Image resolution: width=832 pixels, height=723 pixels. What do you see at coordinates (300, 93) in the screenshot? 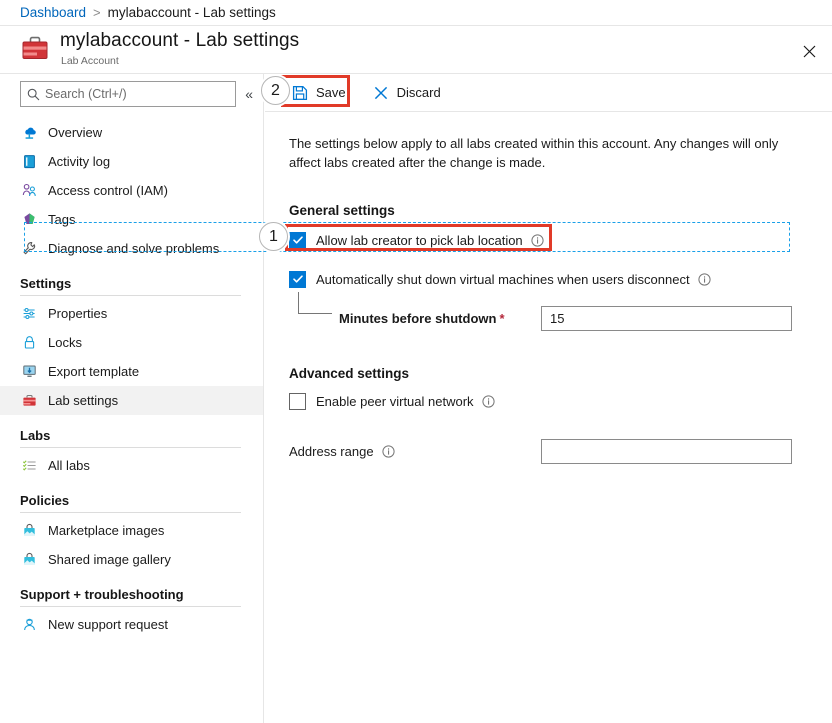
I see `save-floppy-icon` at bounding box center [300, 93].